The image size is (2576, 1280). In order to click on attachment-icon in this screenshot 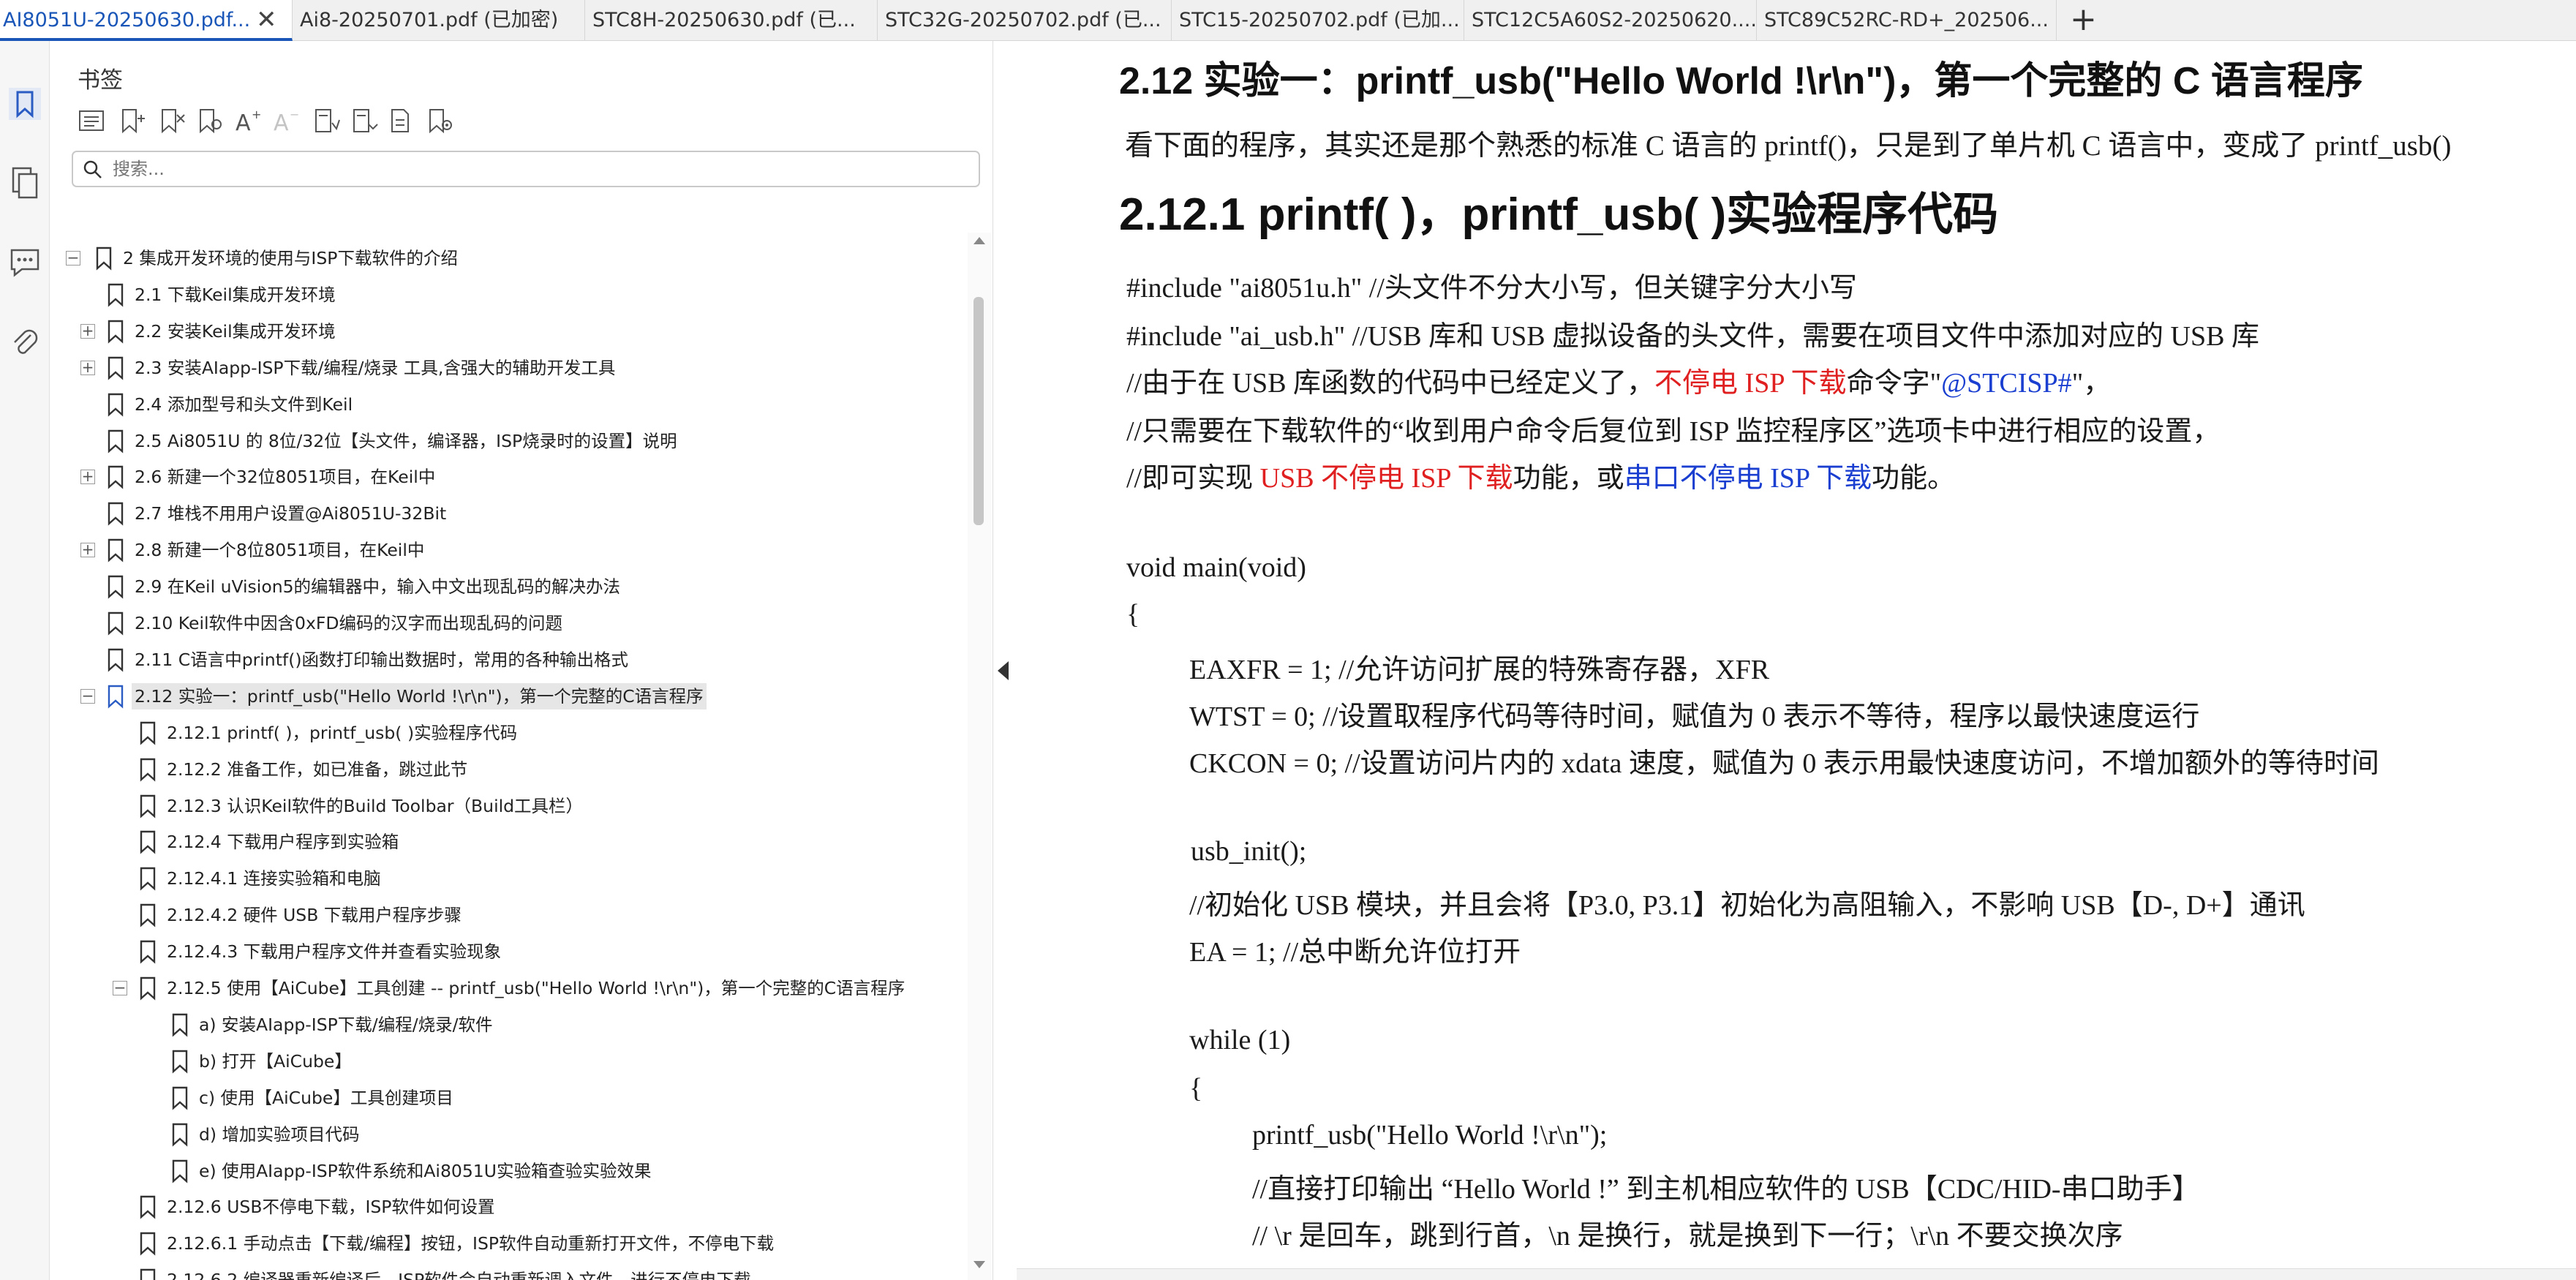, I will do `click(25, 344)`.